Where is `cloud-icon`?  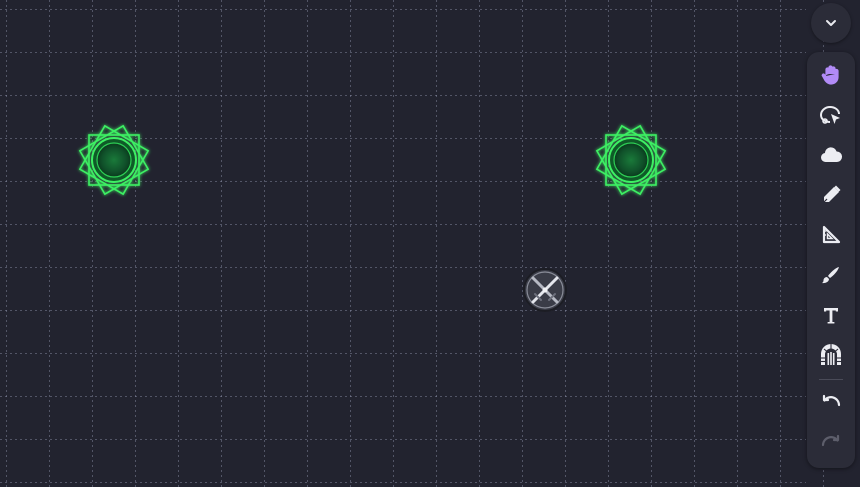 cloud-icon is located at coordinates (831, 154).